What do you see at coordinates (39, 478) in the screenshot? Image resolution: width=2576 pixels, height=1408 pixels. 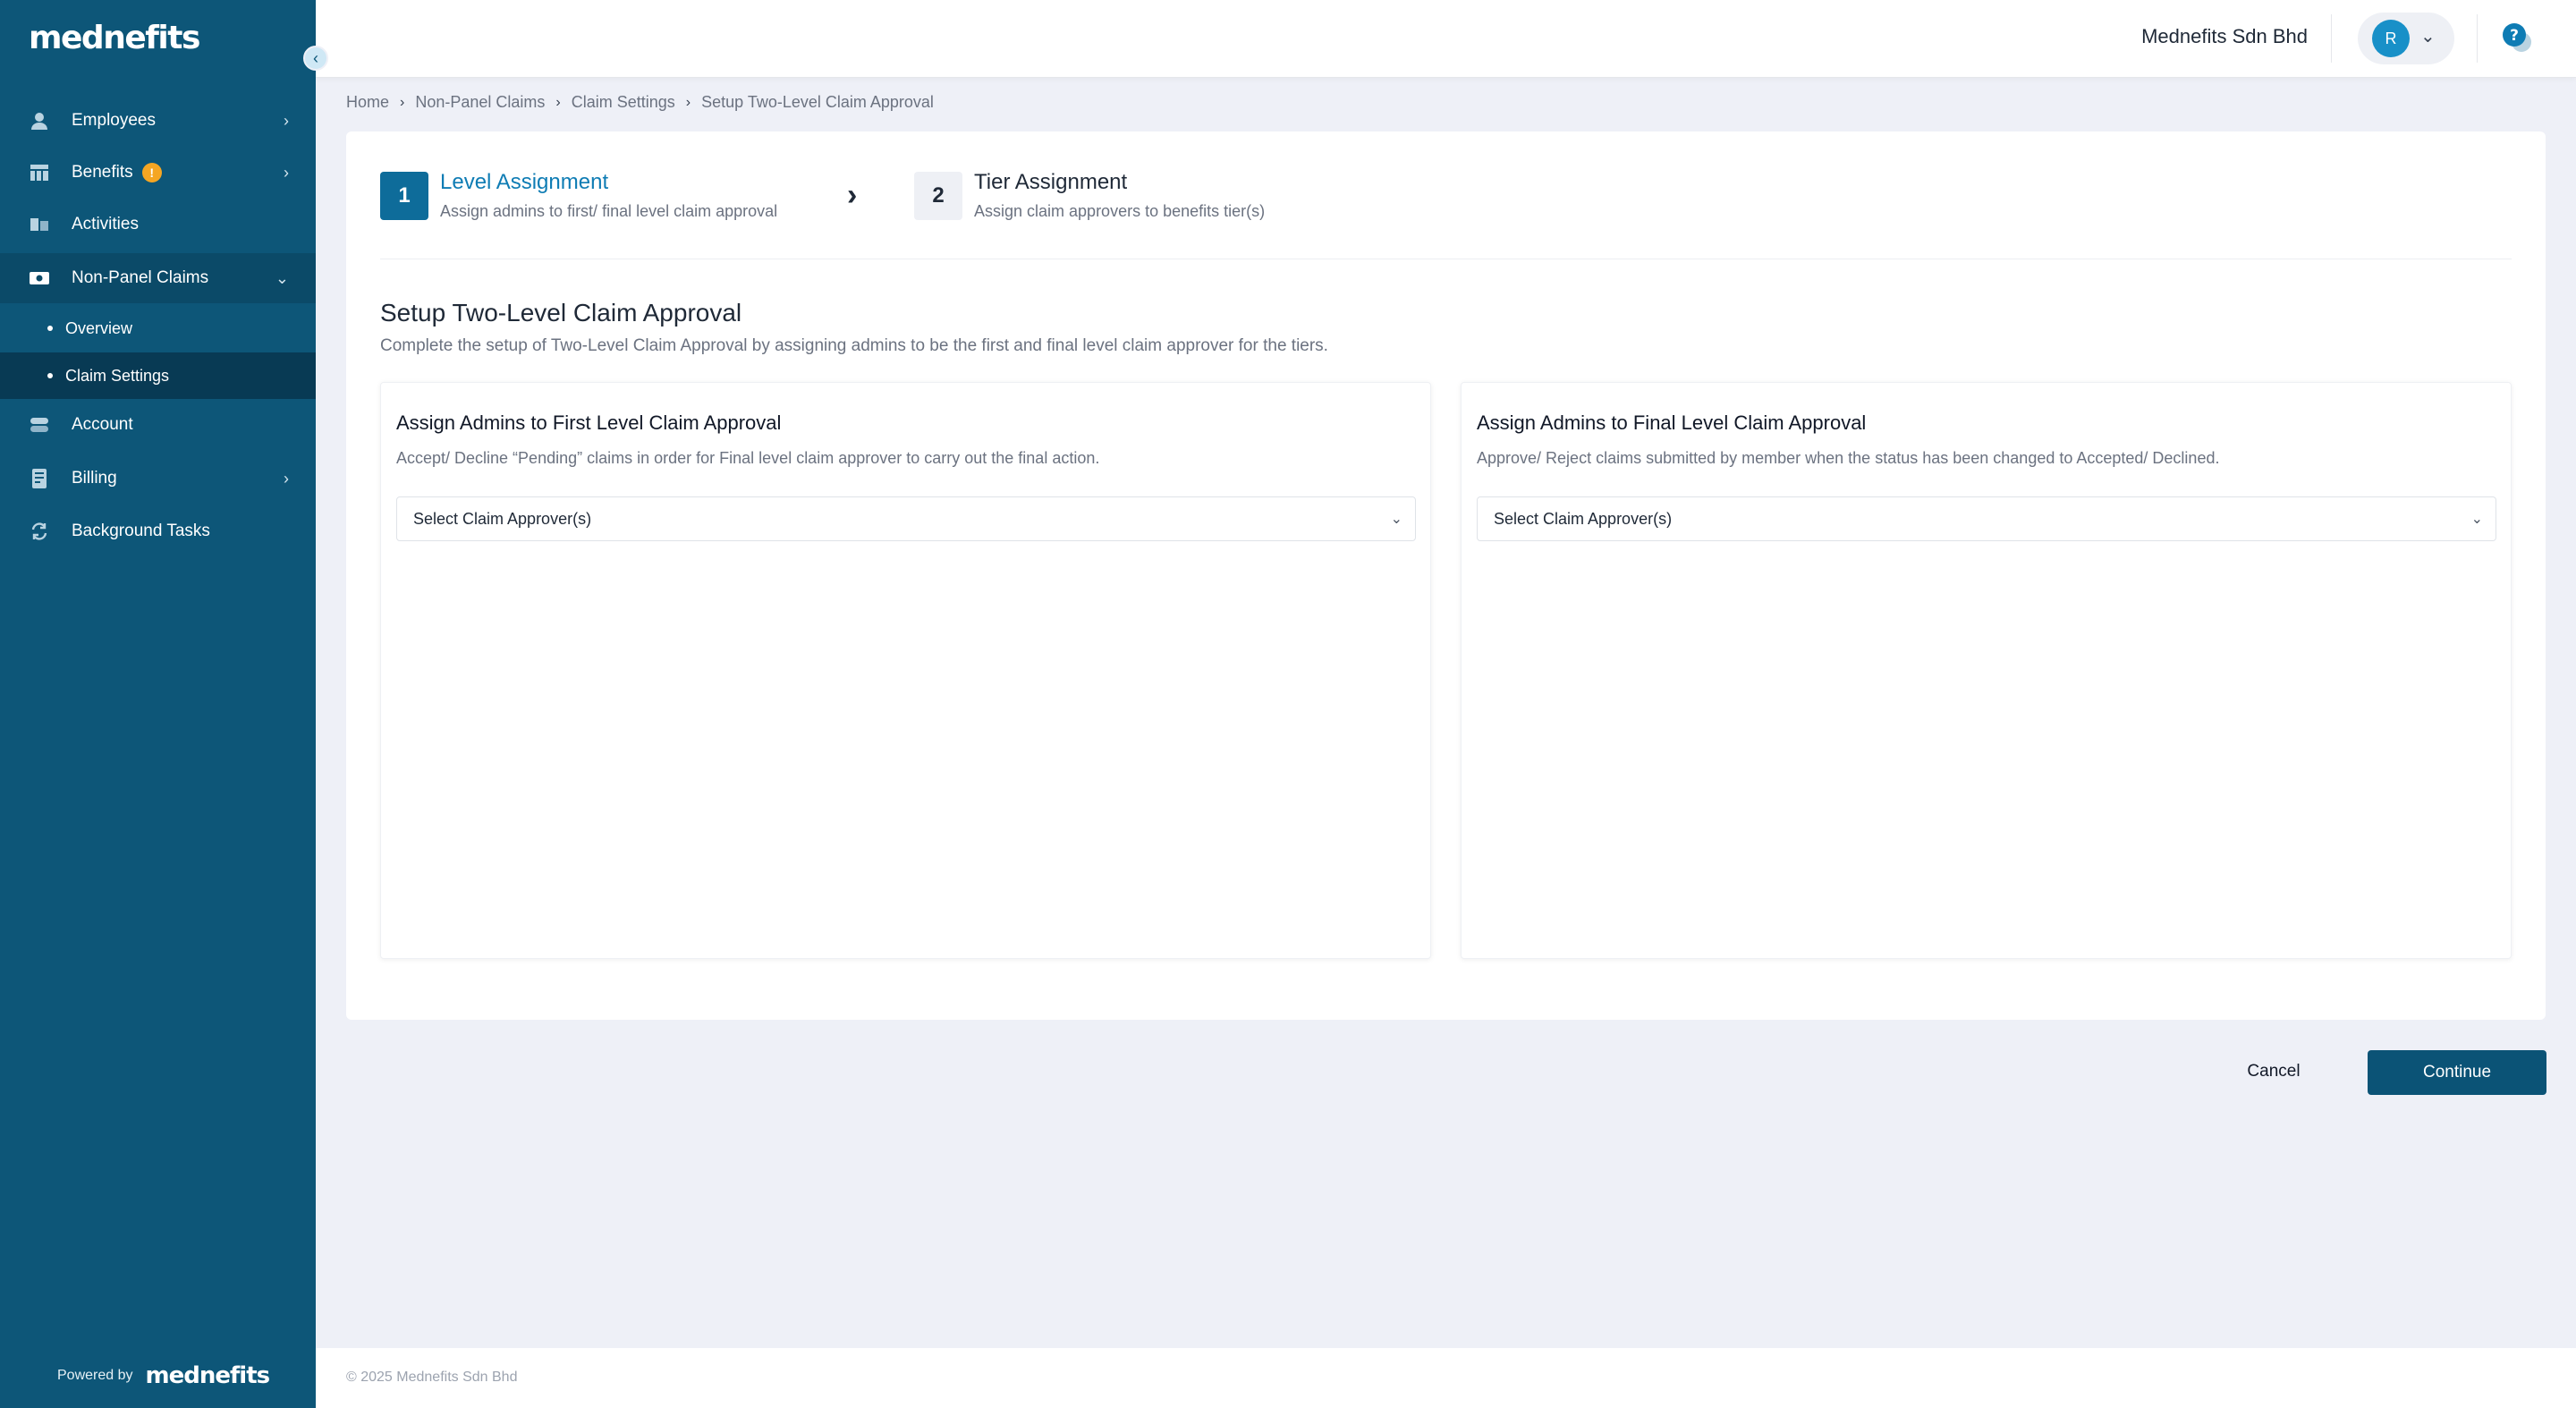 I see `billing-icon` at bounding box center [39, 478].